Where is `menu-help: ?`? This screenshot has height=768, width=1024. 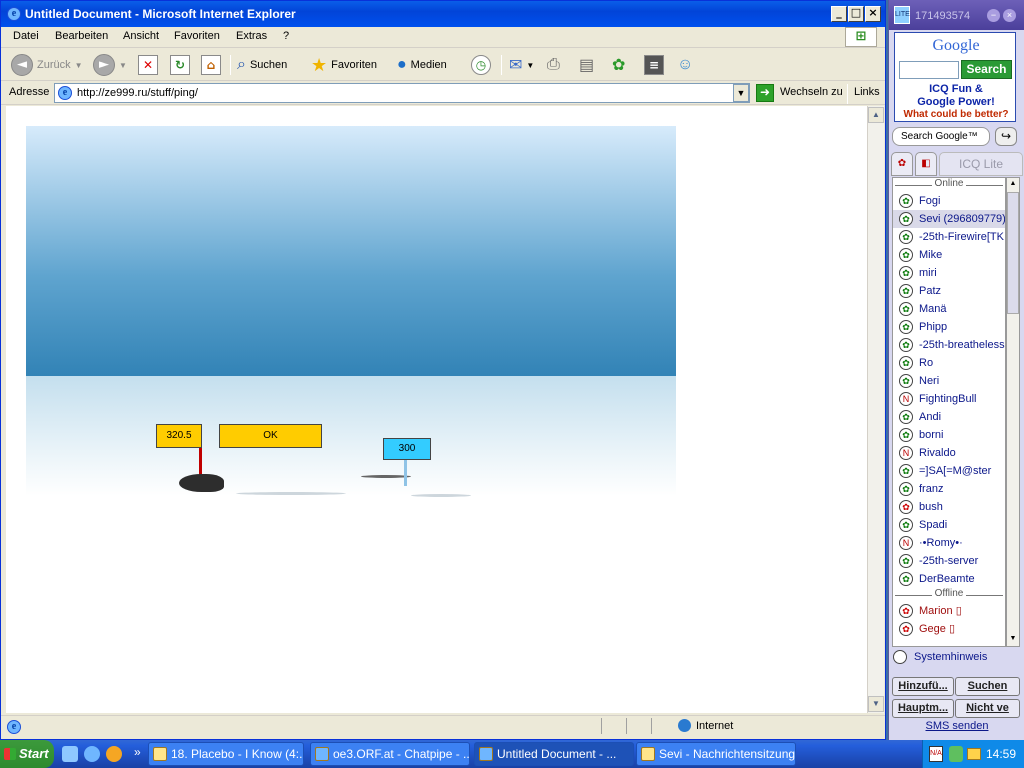
menu-help: ? is located at coordinates (286, 36).